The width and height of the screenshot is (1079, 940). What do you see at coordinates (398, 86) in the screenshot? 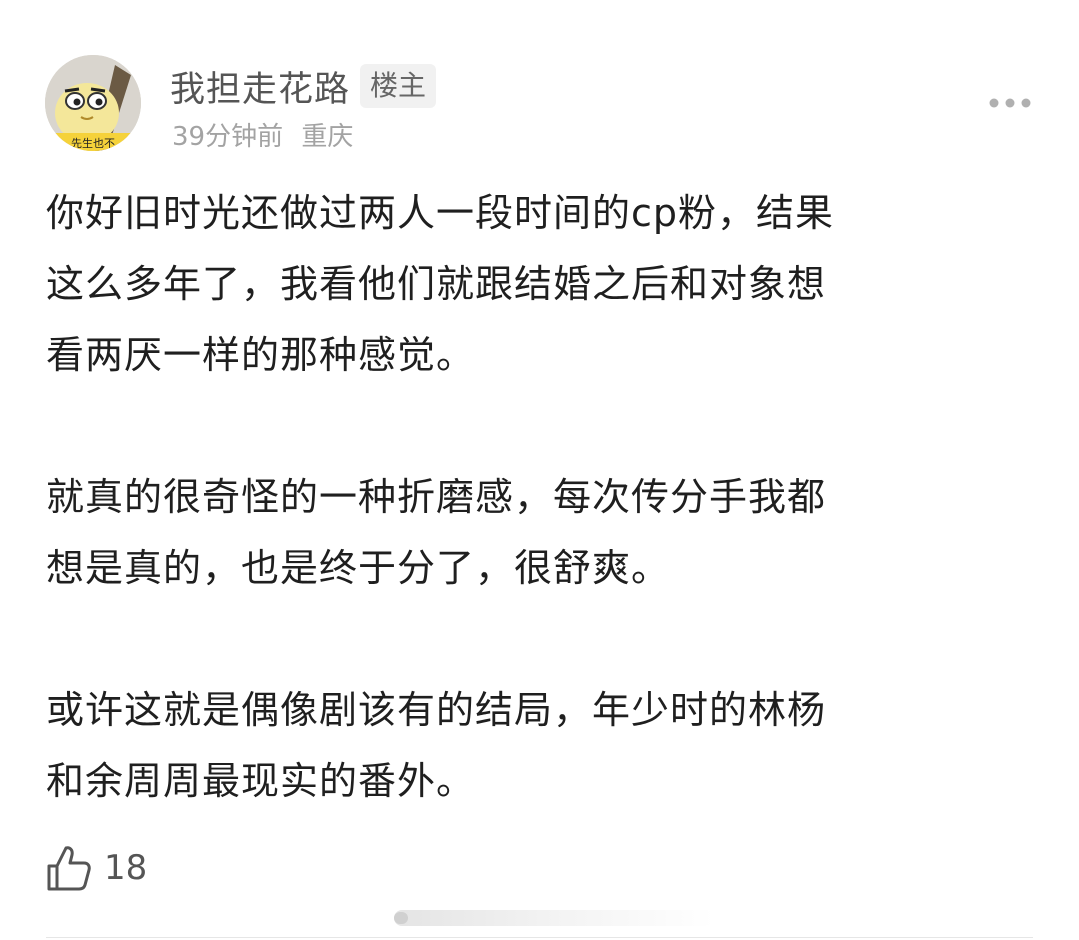
I see `op-badge: 楼主` at bounding box center [398, 86].